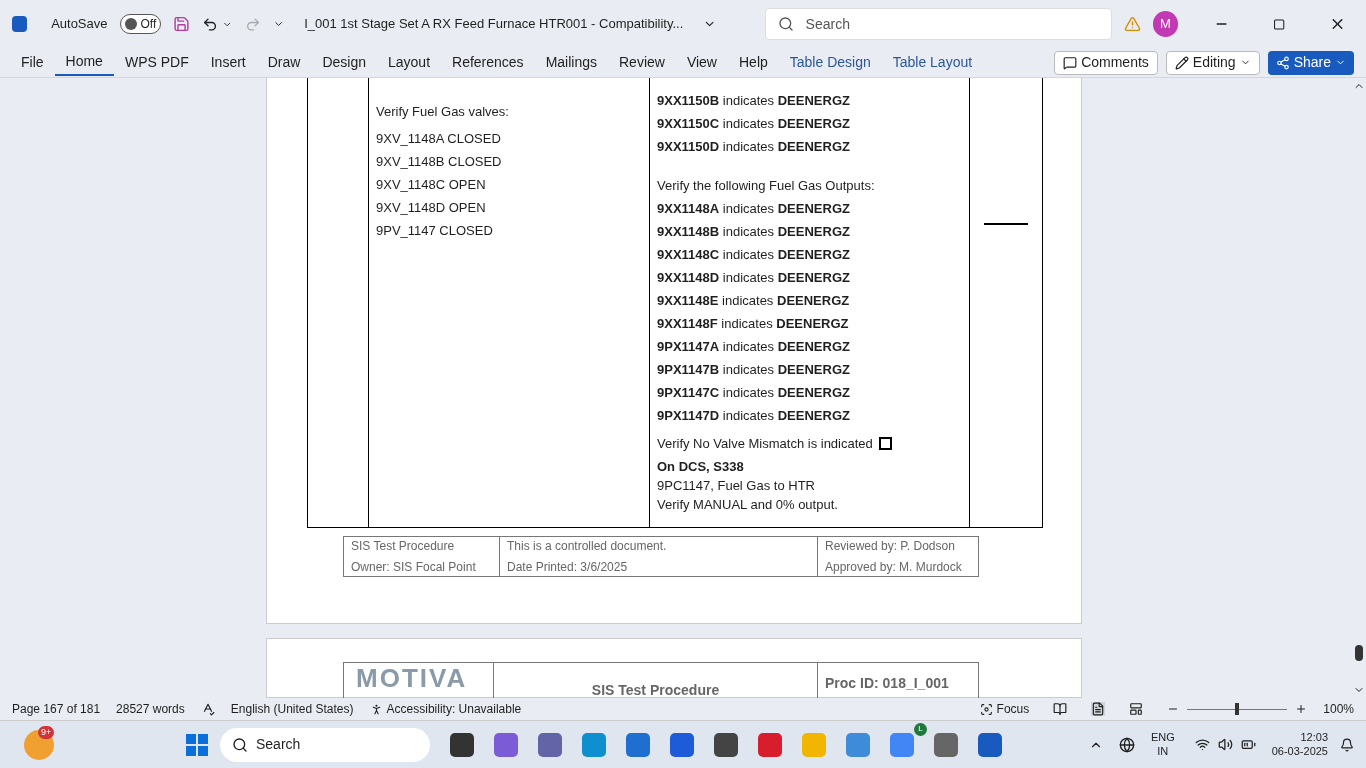 Image resolution: width=1366 pixels, height=768 pixels. I want to click on word-count: 28527 words, so click(150, 709).